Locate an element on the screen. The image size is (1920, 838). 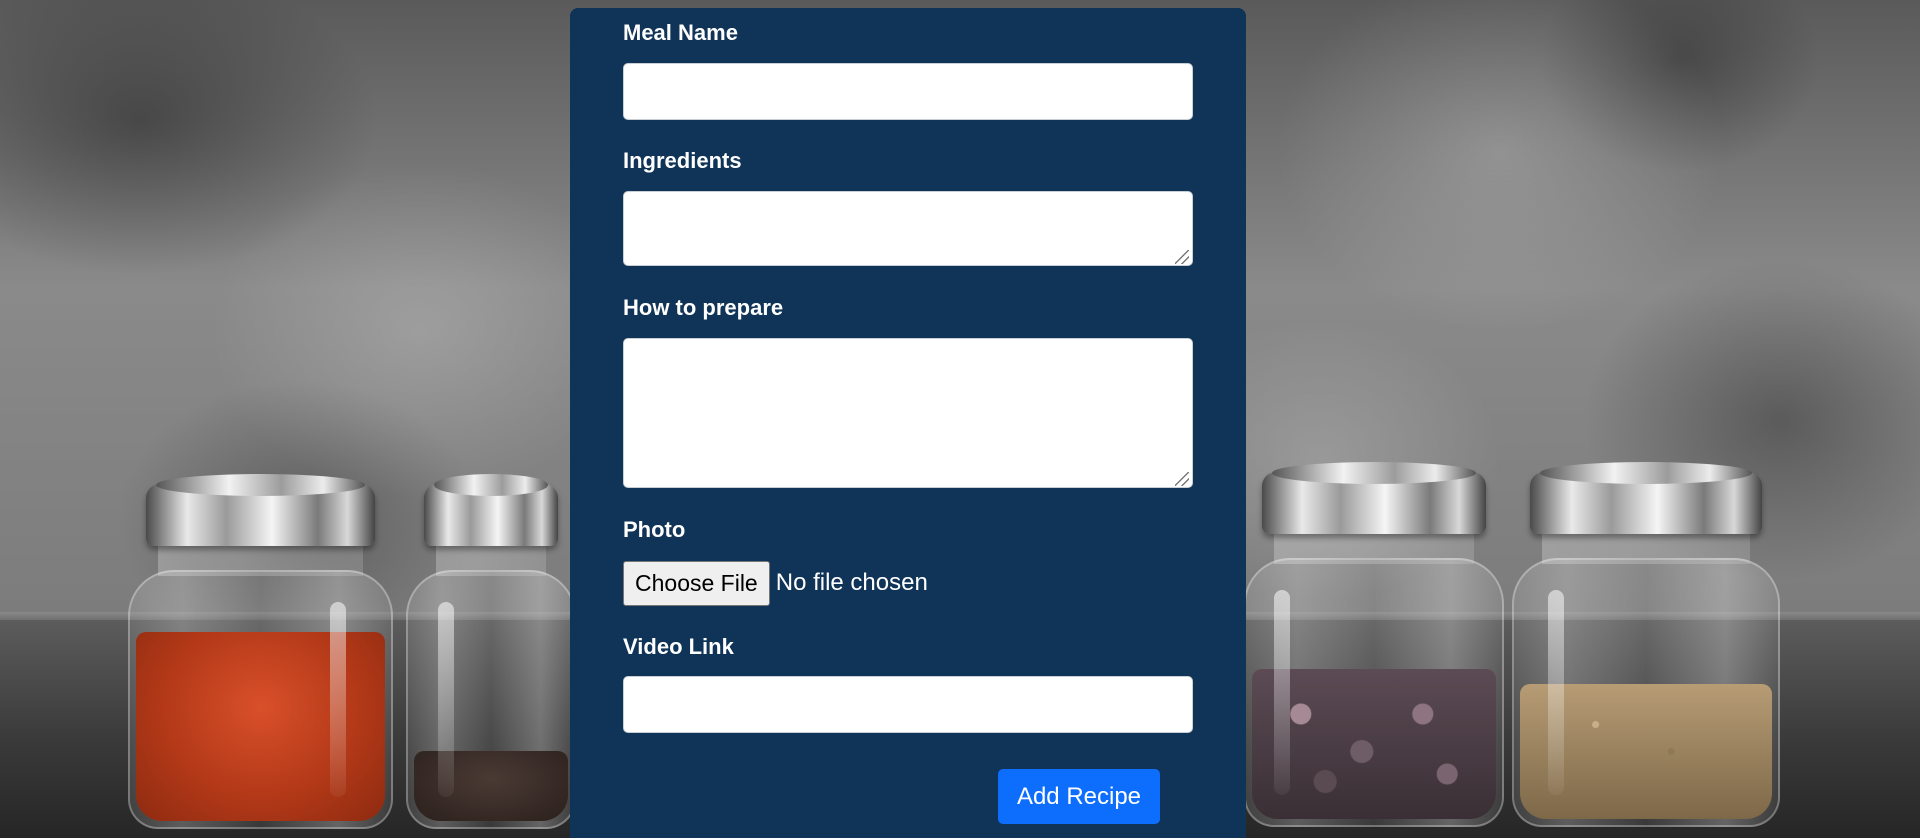
video-link-input is located at coordinates (908, 704).